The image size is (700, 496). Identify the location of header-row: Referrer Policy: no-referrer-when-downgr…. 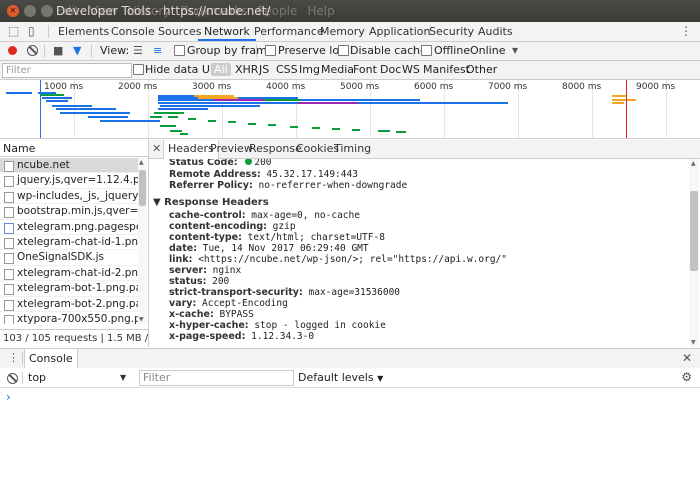
(288, 185).